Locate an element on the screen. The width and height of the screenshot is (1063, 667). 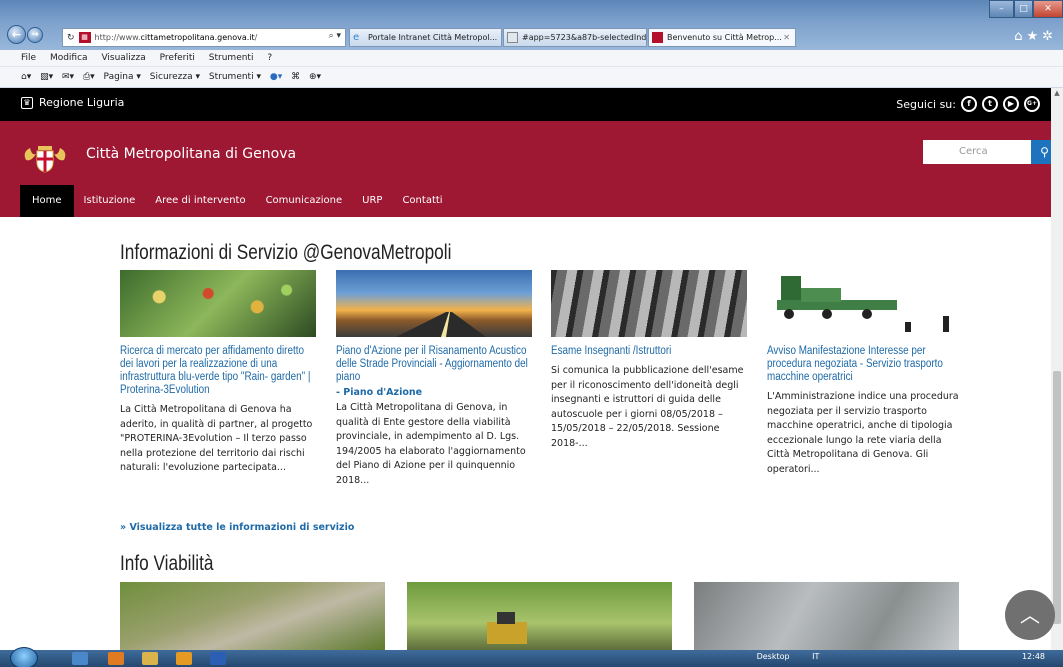
social-links: Seguici su: f t ▶ G+ is located at coordinates (968, 104).